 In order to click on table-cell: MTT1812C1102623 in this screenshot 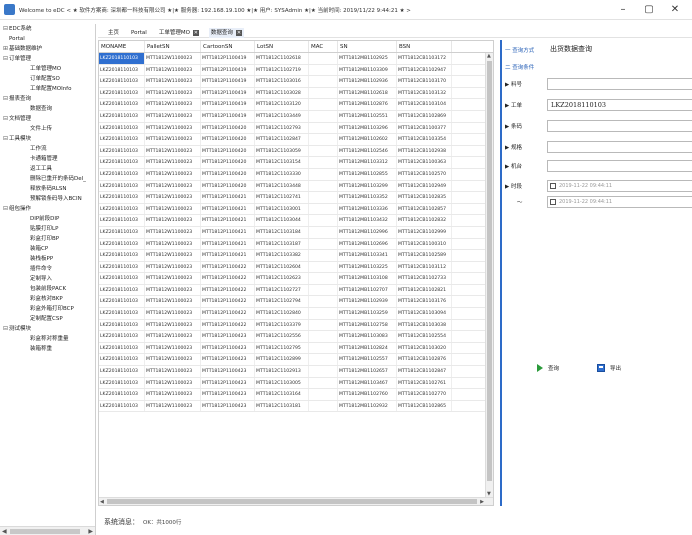, I will do `click(282, 278)`.